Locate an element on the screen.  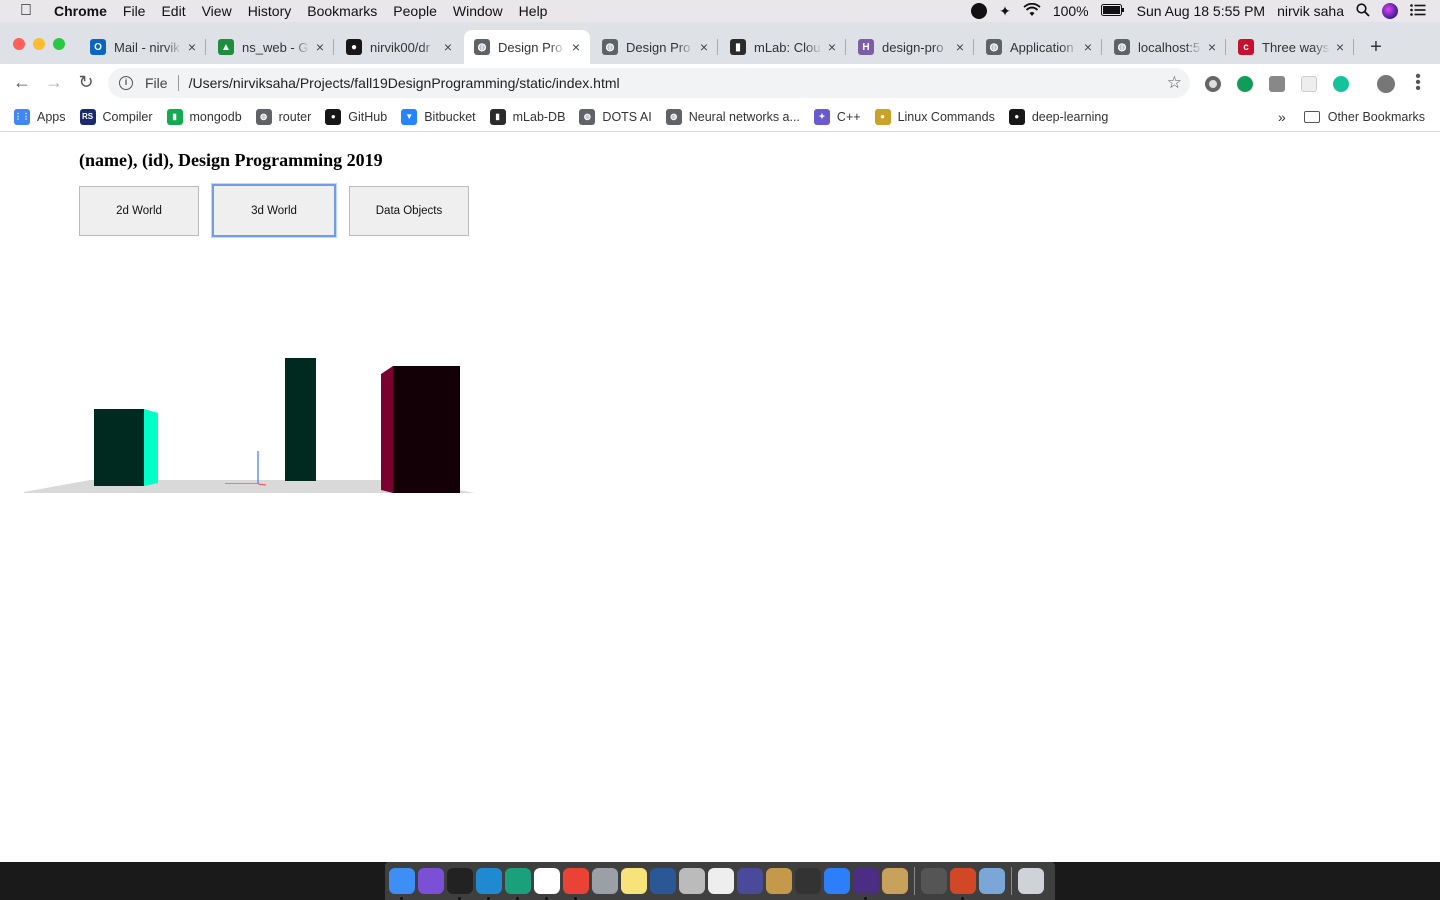
menu-chrome: Chrome is located at coordinates (83, 11).